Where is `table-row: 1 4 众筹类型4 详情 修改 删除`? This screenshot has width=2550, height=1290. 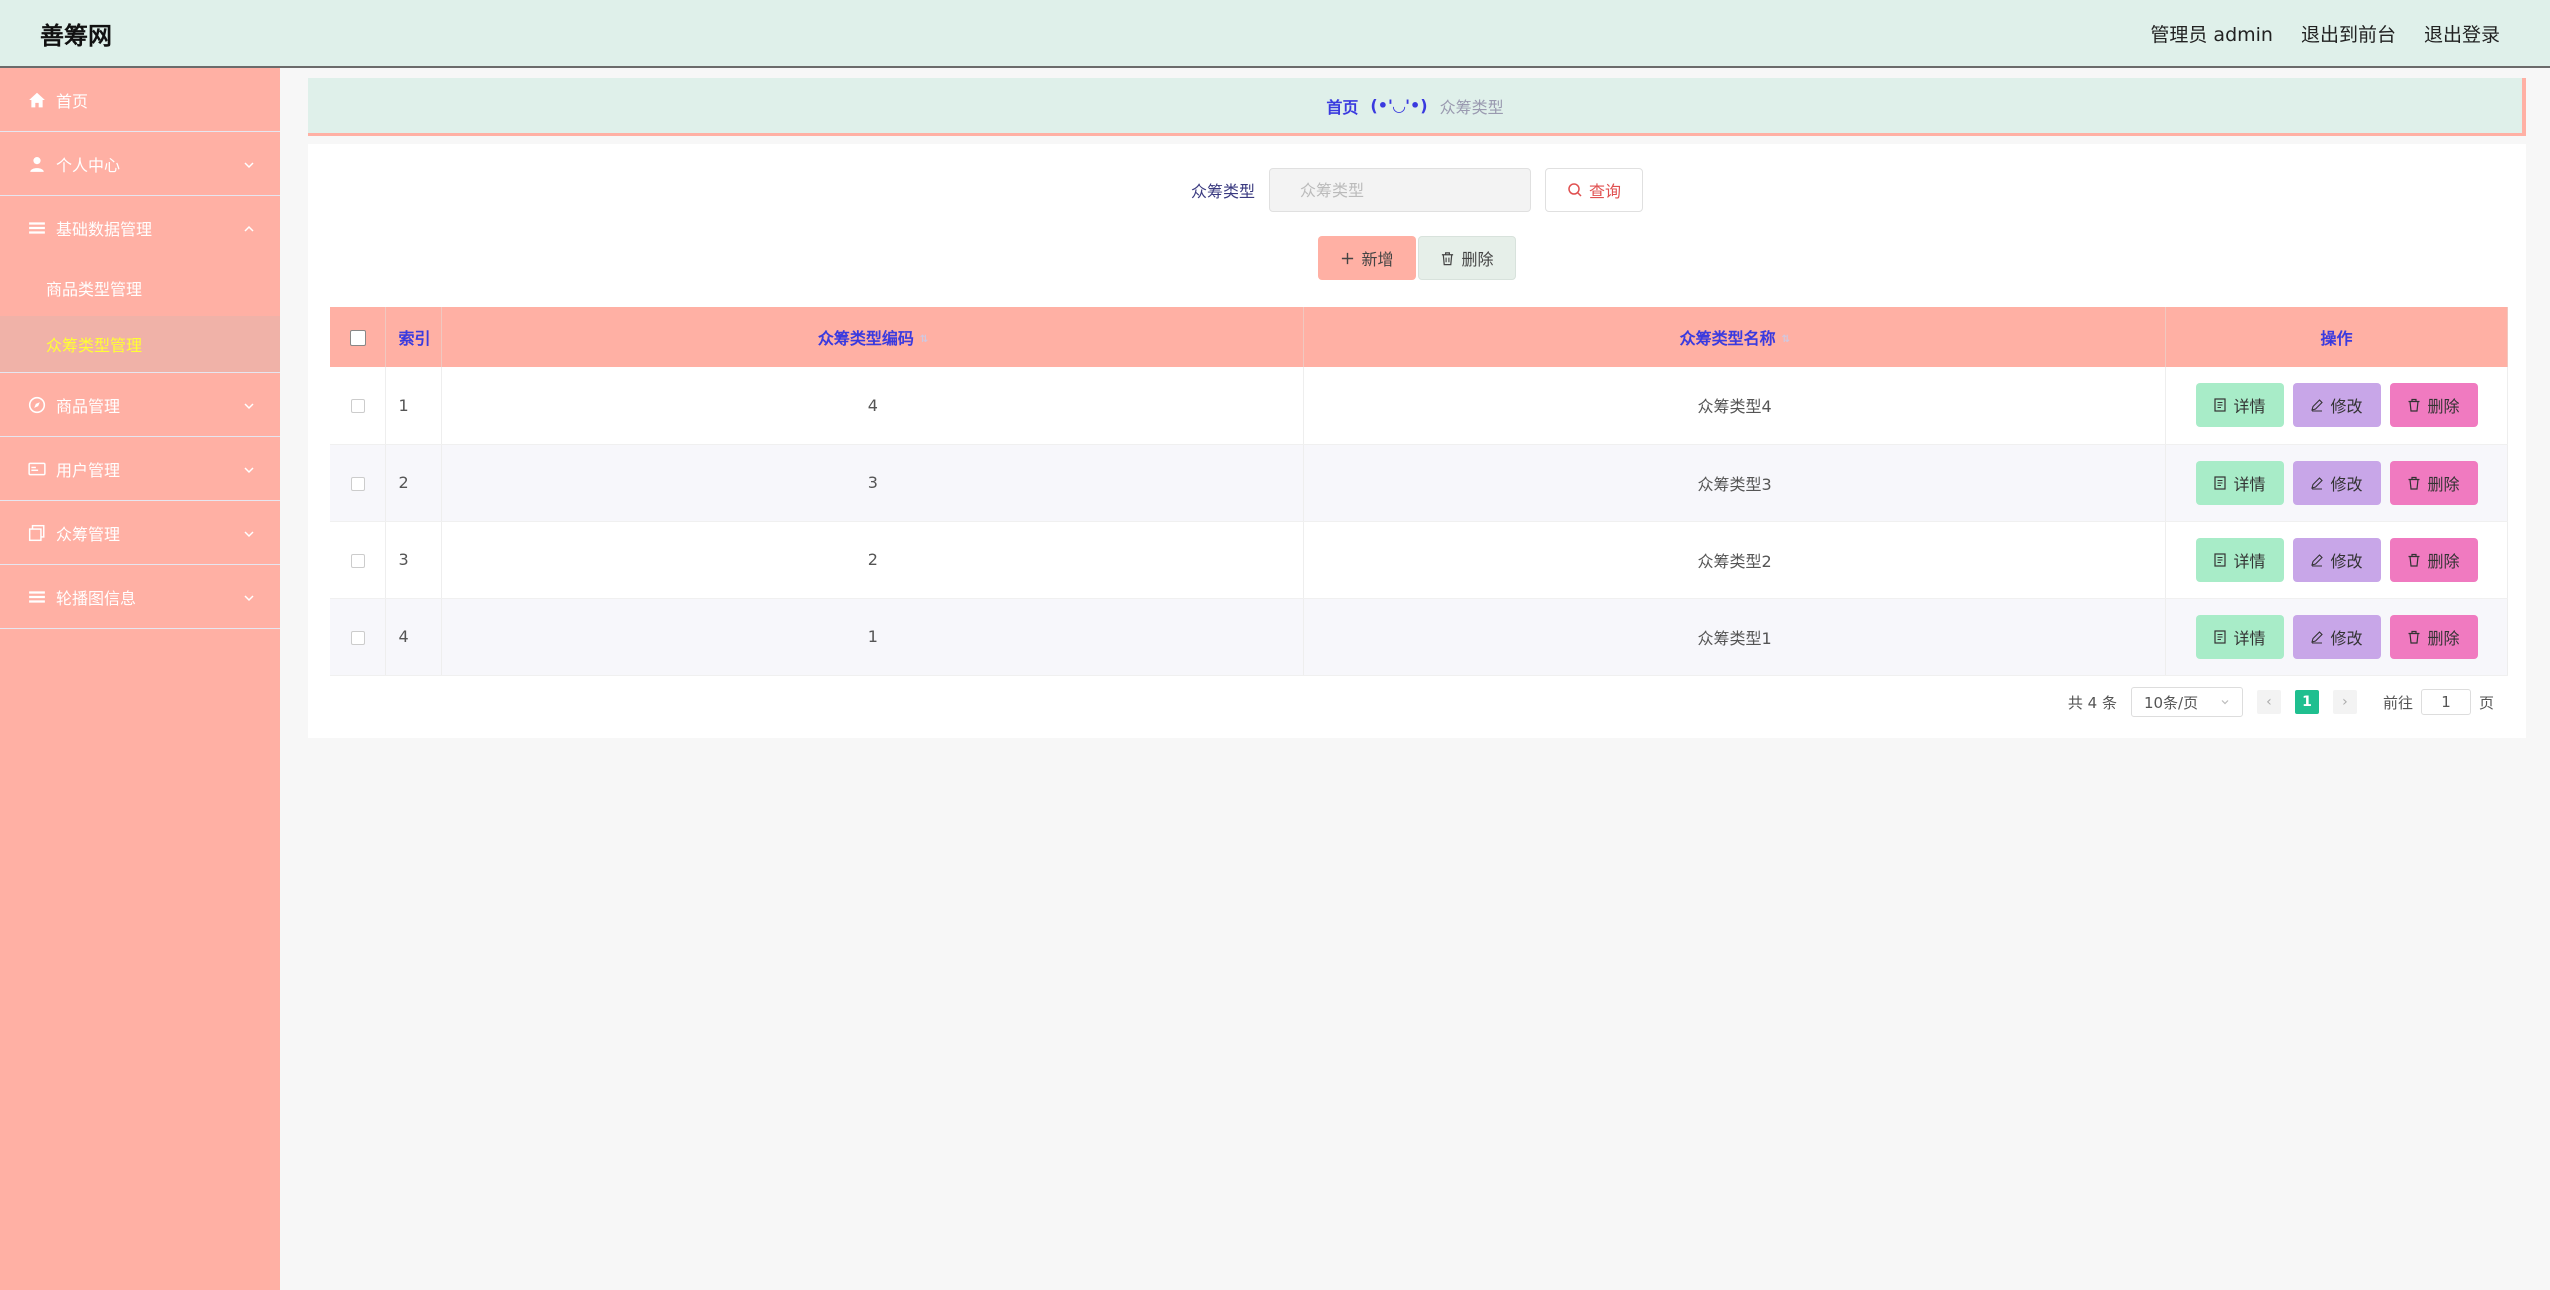
table-row: 1 4 众筹类型4 详情 修改 删除 is located at coordinates (1419, 406).